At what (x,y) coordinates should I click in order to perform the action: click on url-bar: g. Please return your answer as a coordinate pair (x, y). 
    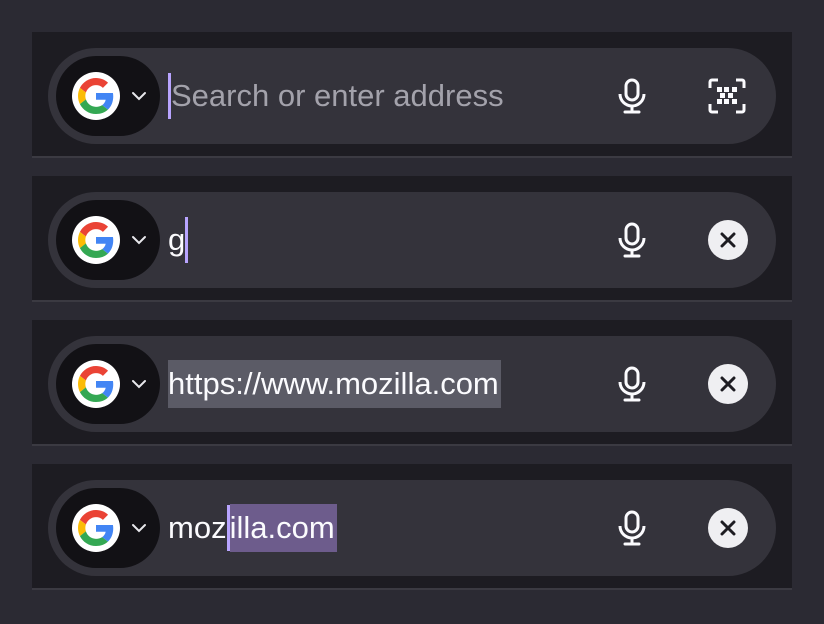
    Looking at the image, I should click on (412, 240).